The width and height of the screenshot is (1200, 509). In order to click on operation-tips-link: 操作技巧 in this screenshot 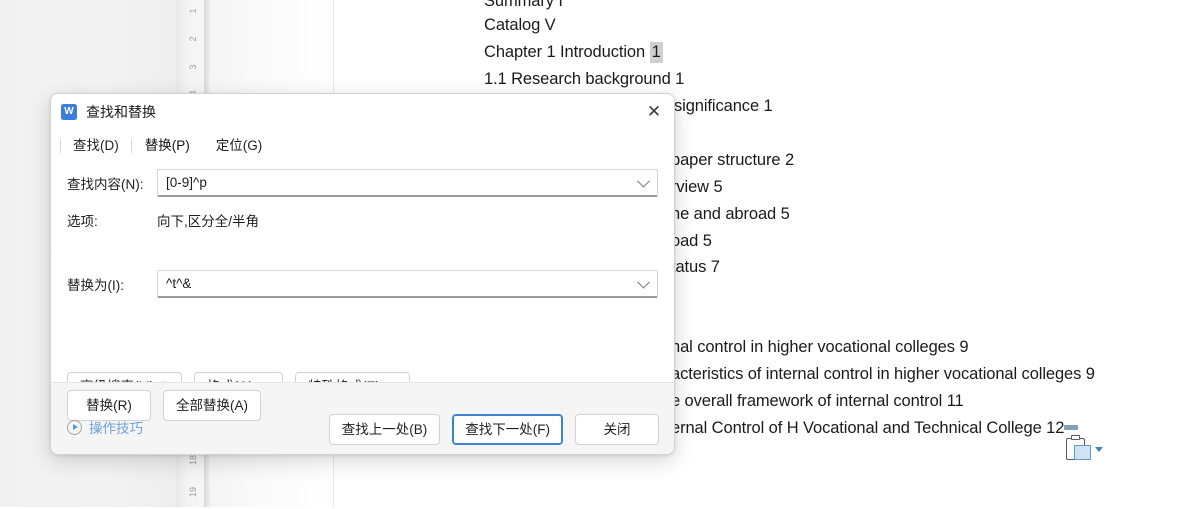, I will do `click(105, 427)`.